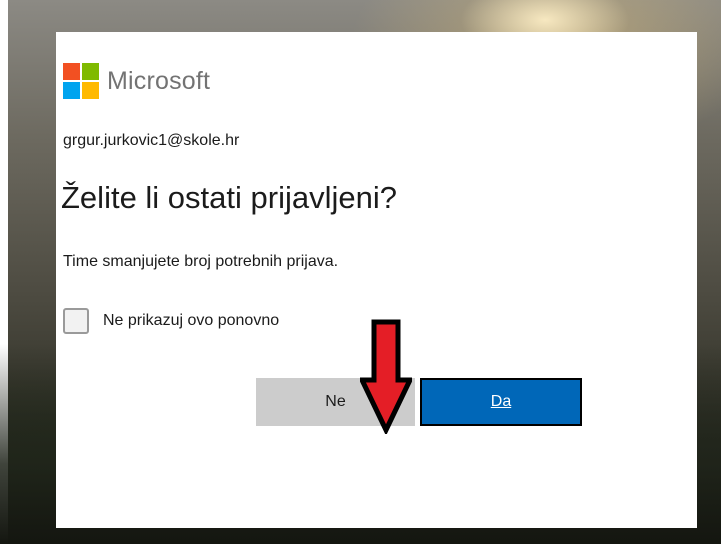  I want to click on dont-show-again-row: Ne prikazuj ovo ponovno, so click(171, 321).